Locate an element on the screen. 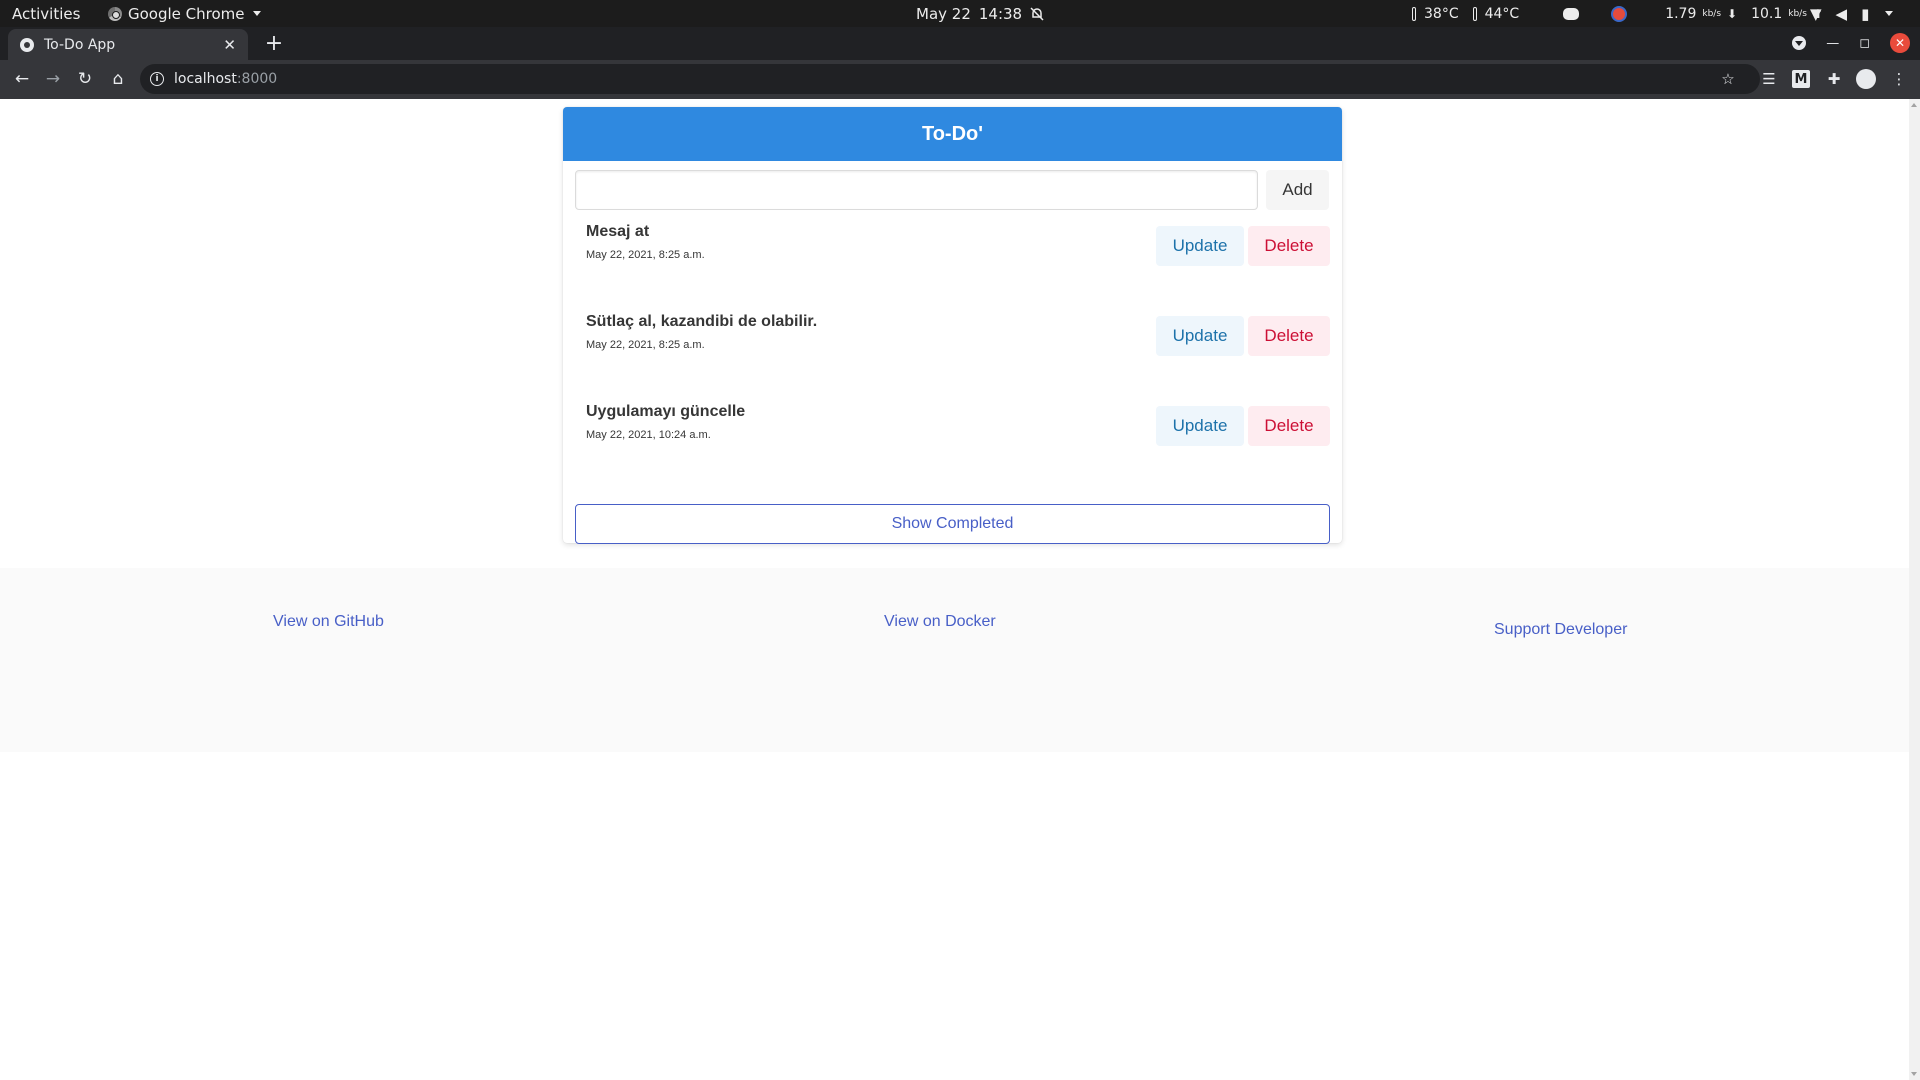 This screenshot has height=1080, width=1920. app-menu: Google Chrome is located at coordinates (184, 13).